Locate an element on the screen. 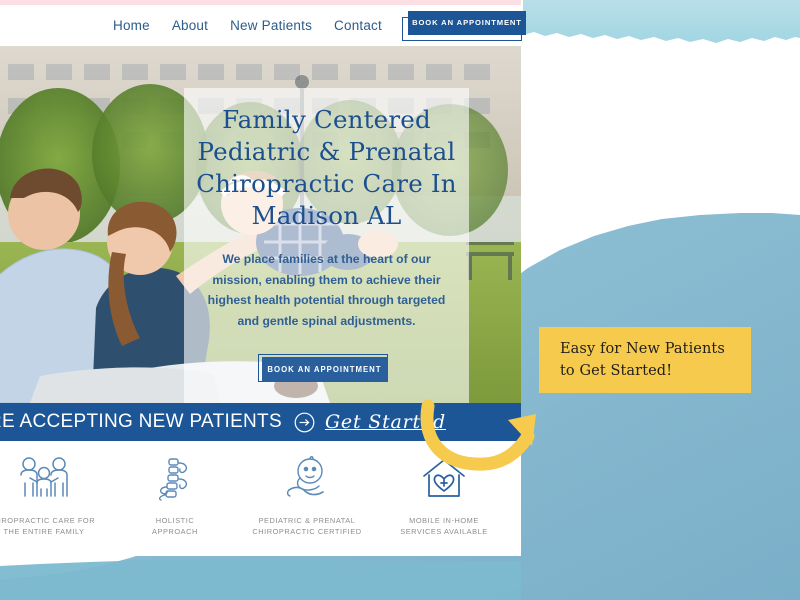  banner-text: RE ACCEPTING NEW PATIENTS is located at coordinates (141, 421).